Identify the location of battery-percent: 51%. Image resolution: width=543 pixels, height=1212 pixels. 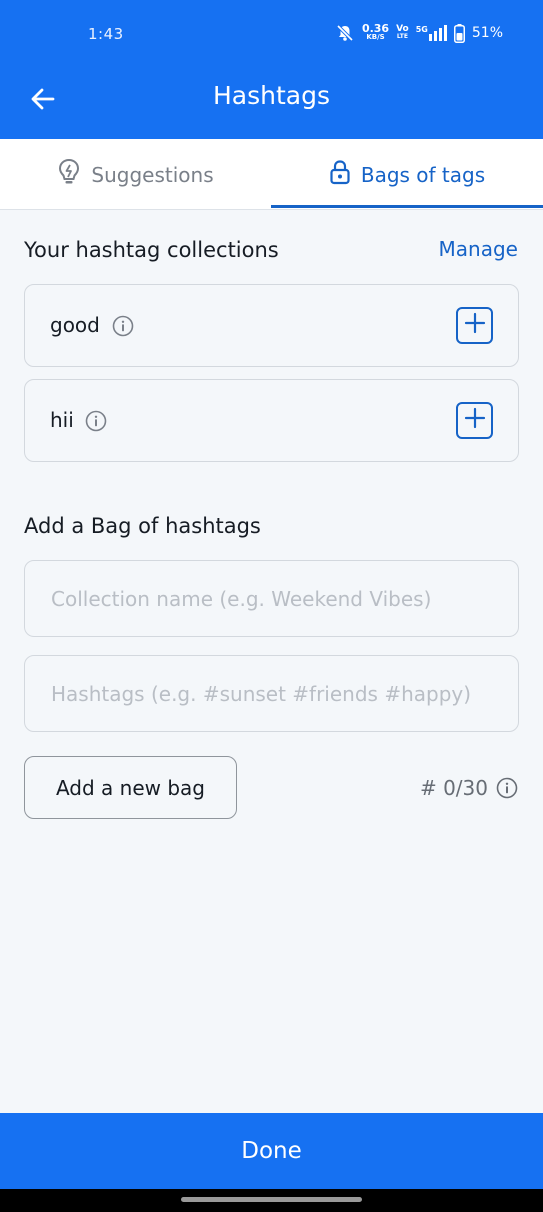
(487, 33).